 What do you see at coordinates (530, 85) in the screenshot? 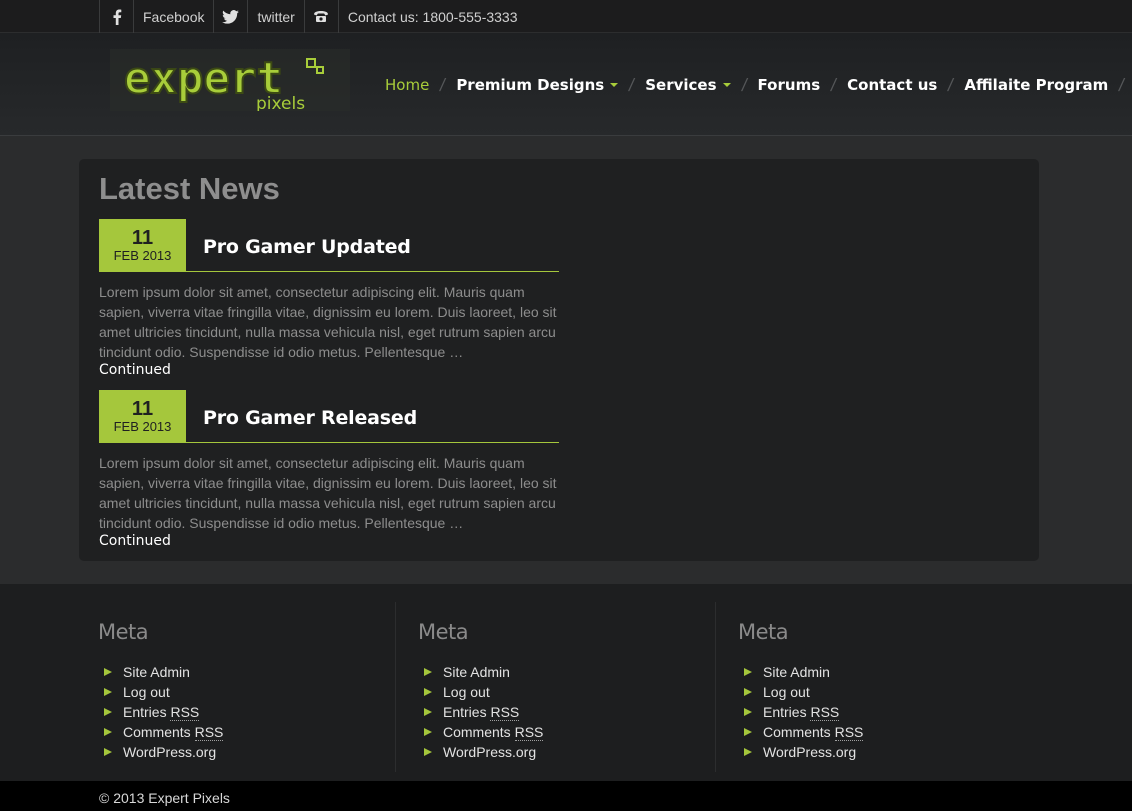
I see `nav-premium-label: Premium Designs` at bounding box center [530, 85].